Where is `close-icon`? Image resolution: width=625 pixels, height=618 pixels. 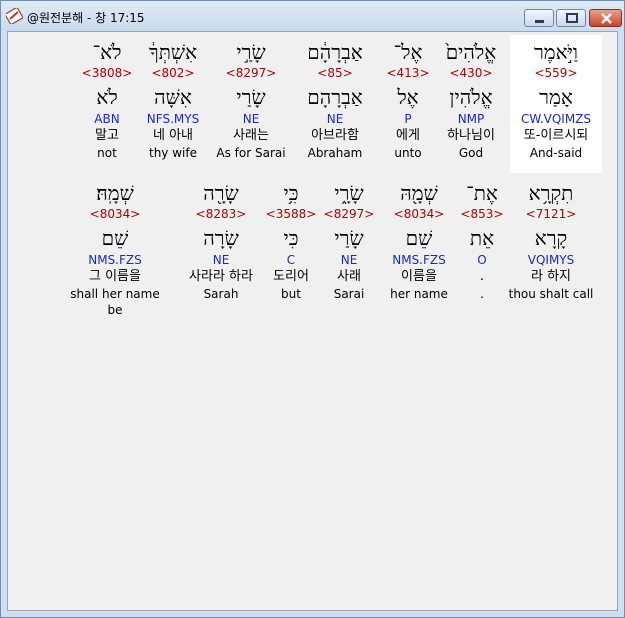
close-icon is located at coordinates (606, 18).